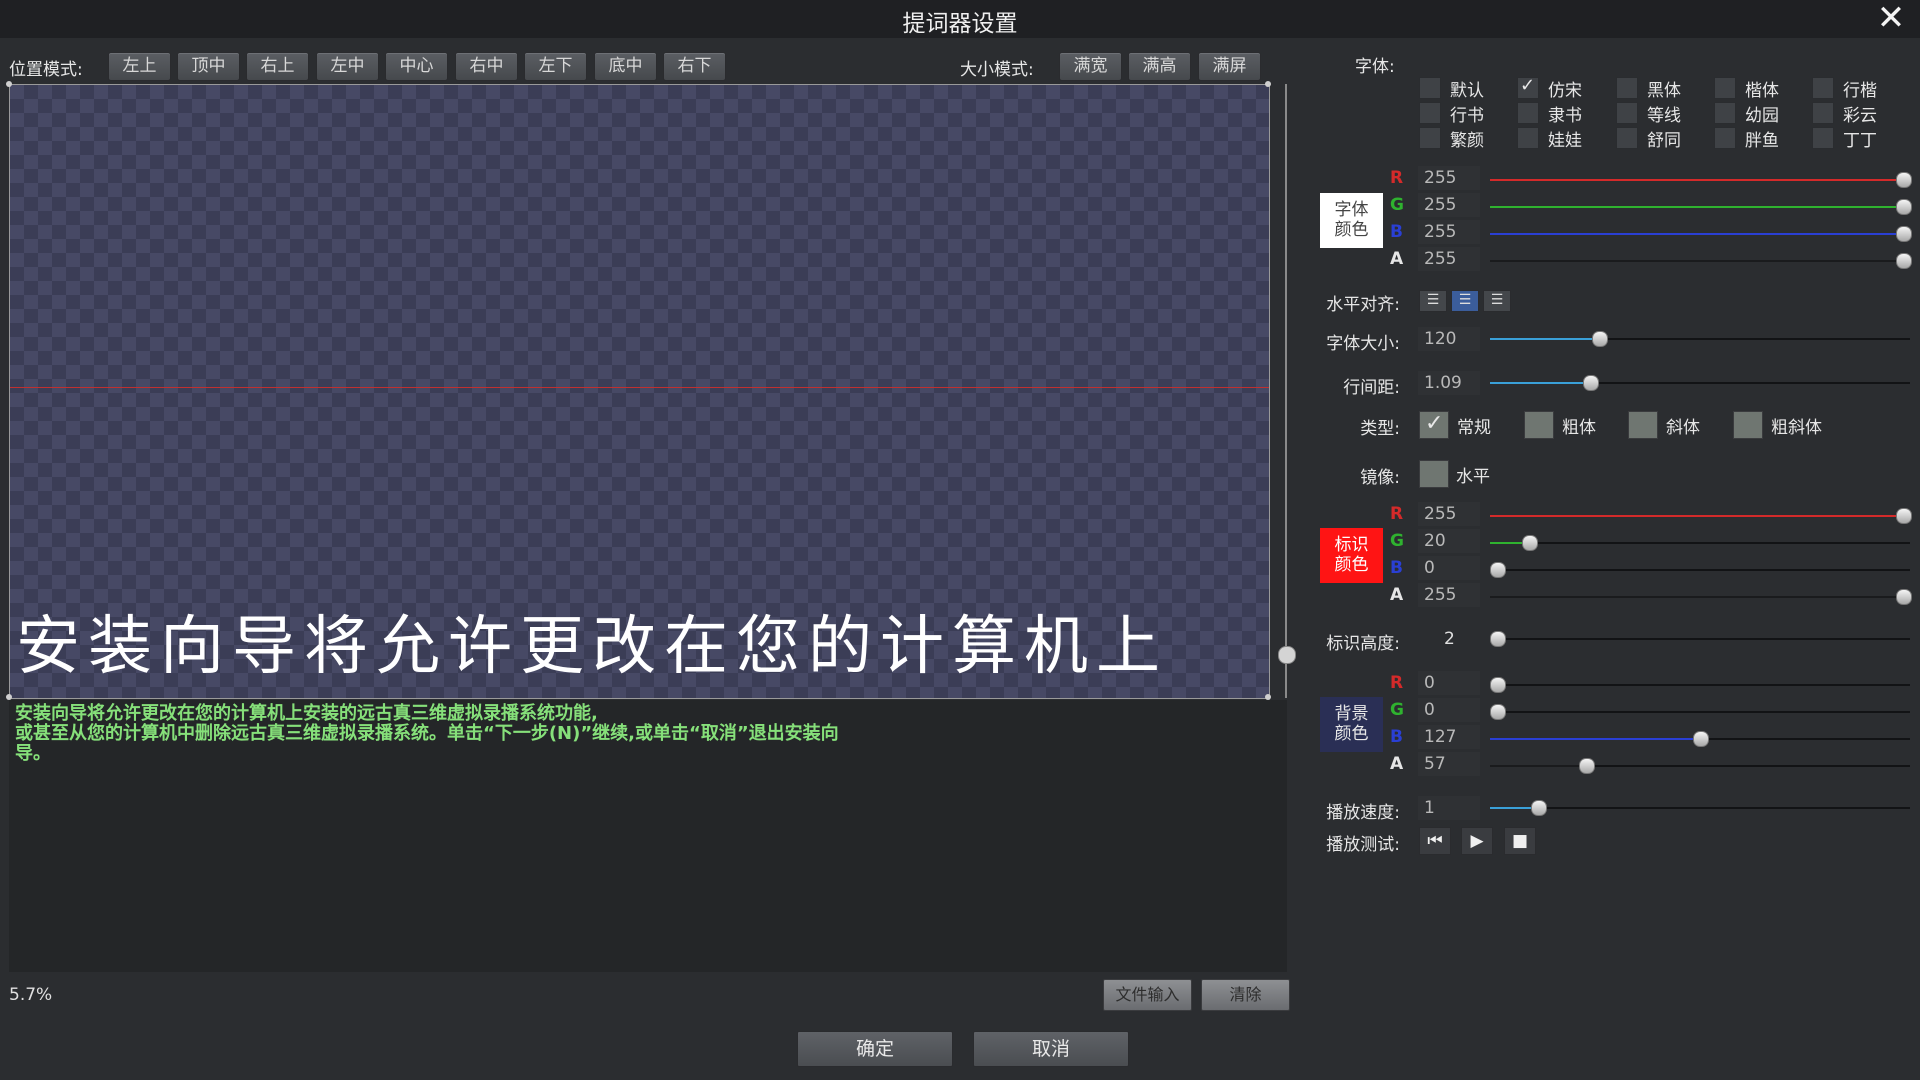 The height and width of the screenshot is (1080, 1920). Describe the element at coordinates (1449, 764) in the screenshot. I see `channel-a-input: 57` at that location.